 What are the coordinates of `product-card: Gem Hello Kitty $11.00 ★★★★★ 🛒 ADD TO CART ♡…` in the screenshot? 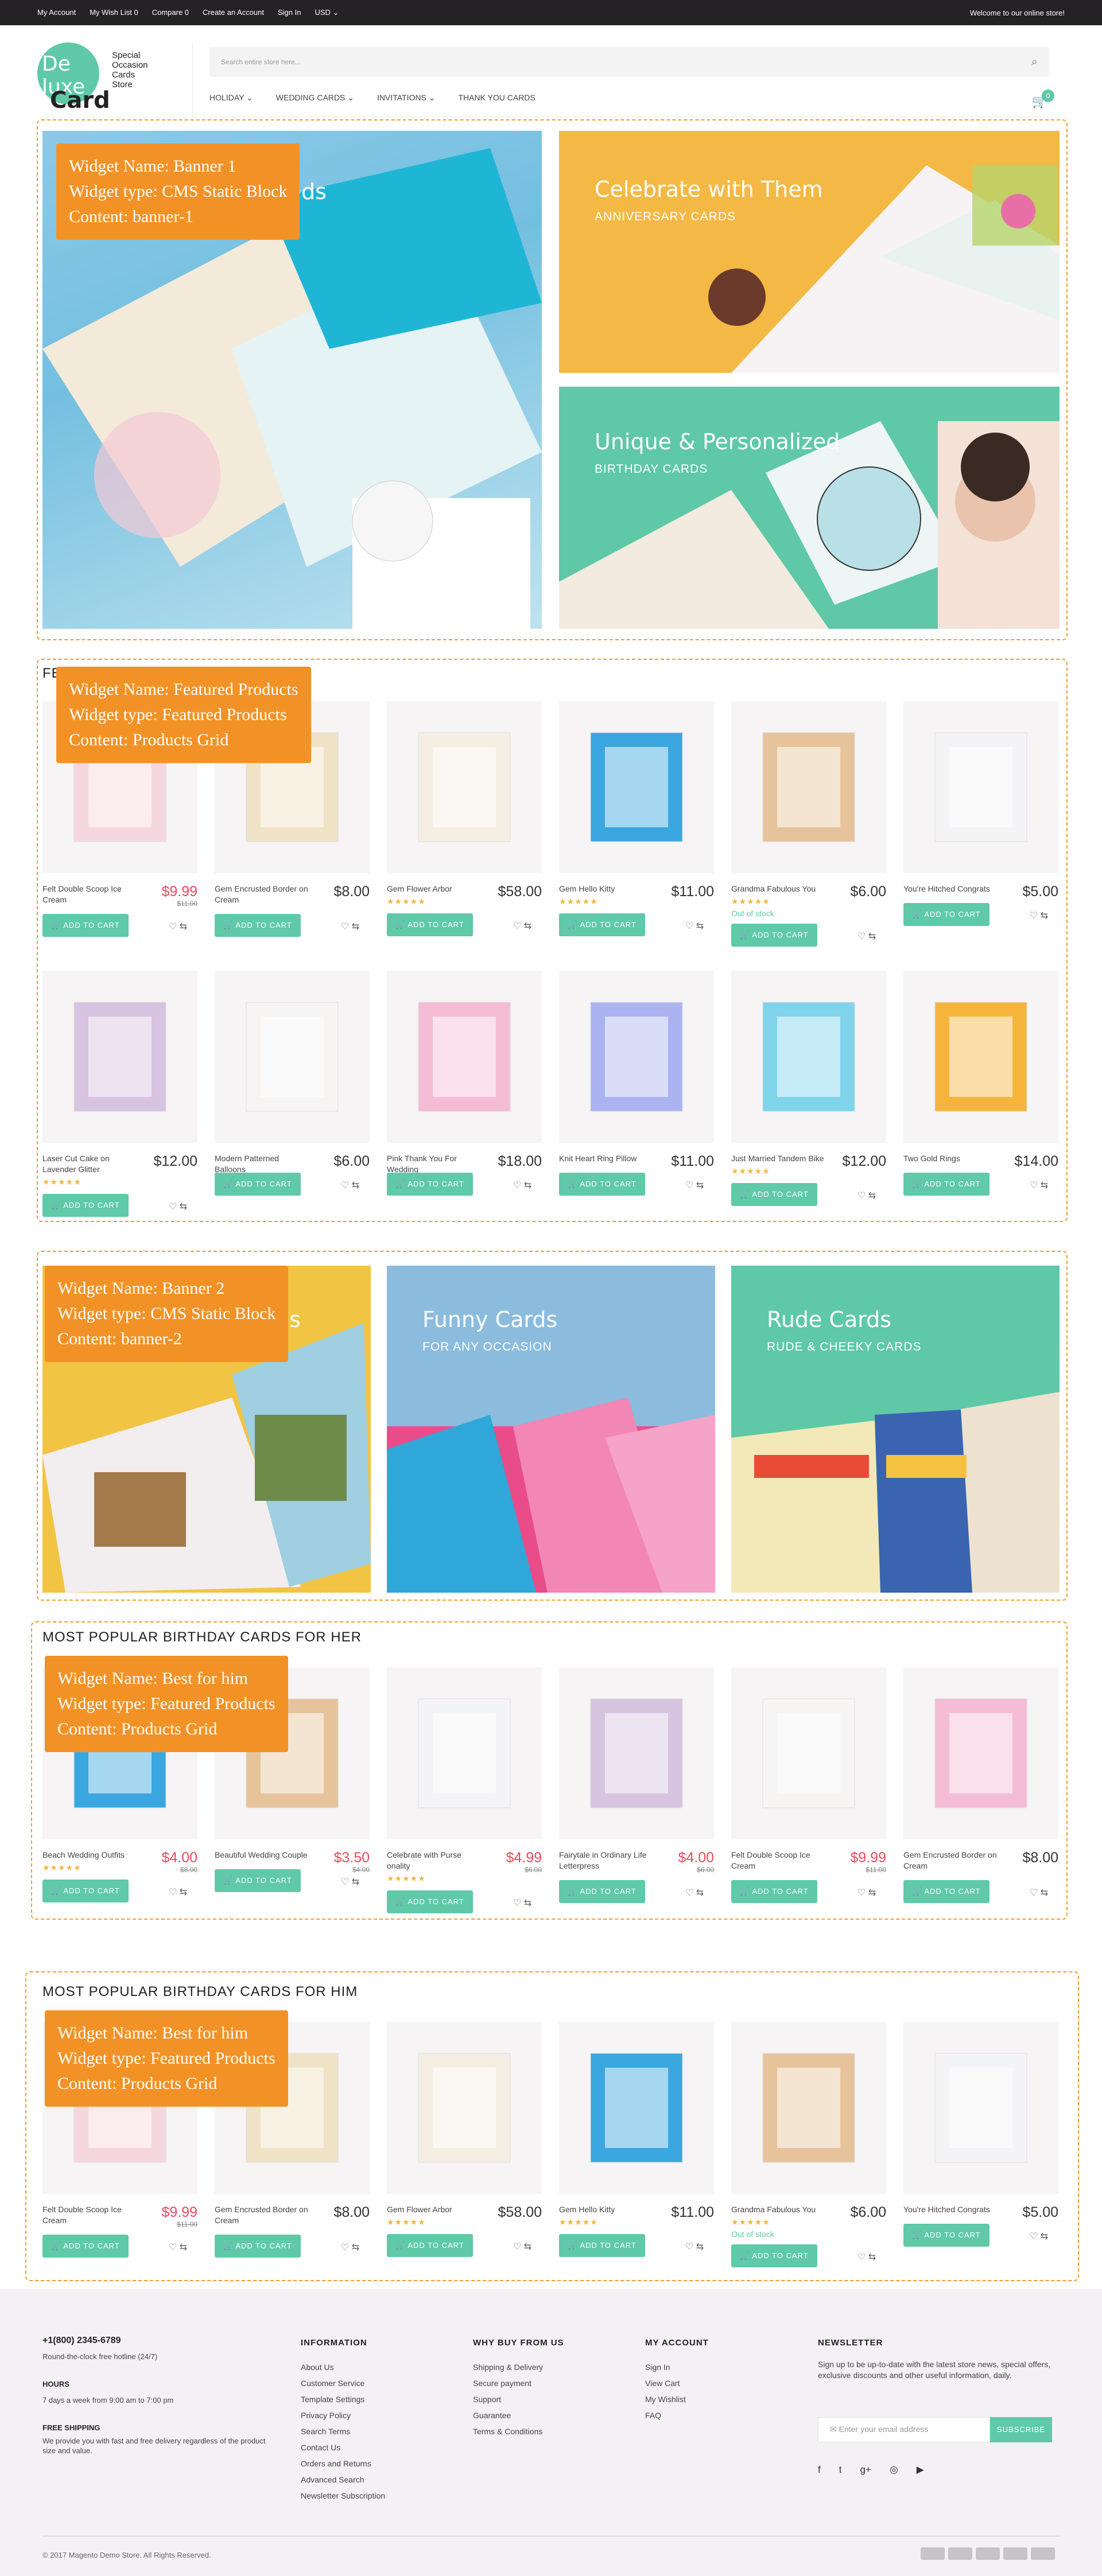 It's located at (636, 2139).